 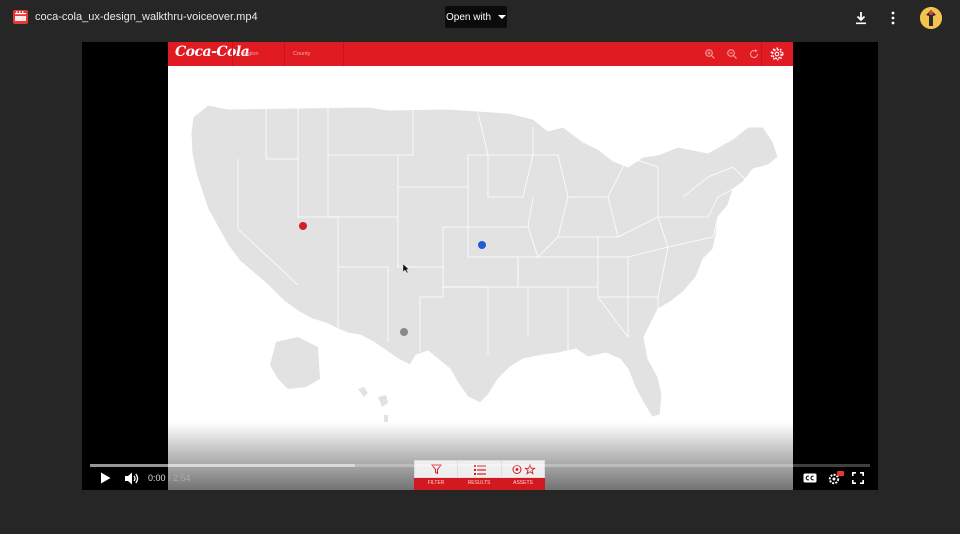 What do you see at coordinates (157, 478) in the screenshot?
I see `current-time: 0:00` at bounding box center [157, 478].